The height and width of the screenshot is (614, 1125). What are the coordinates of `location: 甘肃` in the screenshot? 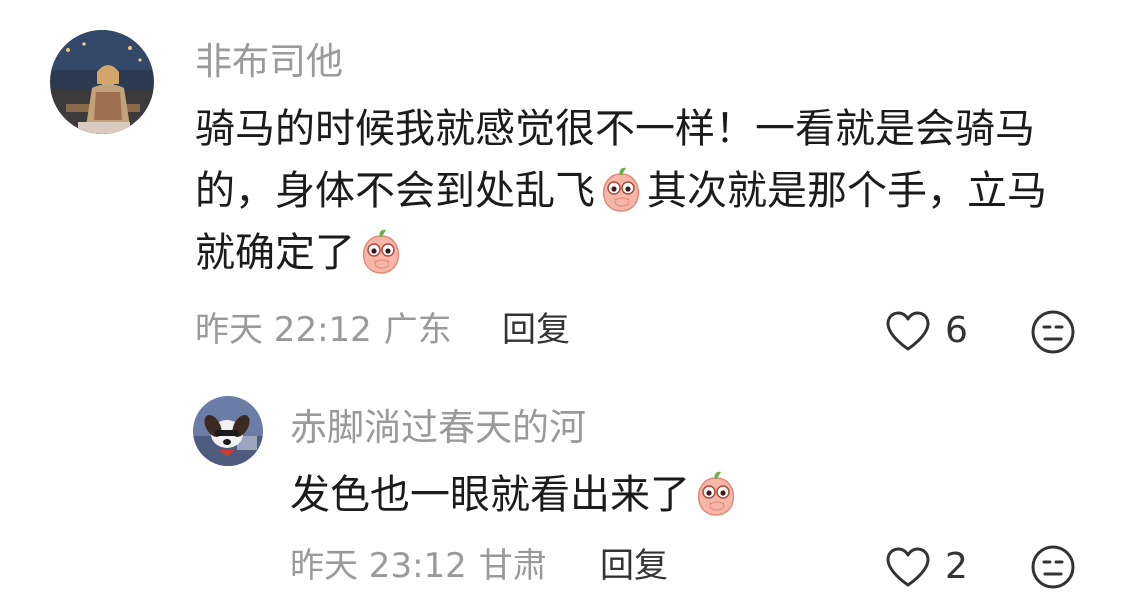 It's located at (512, 566).